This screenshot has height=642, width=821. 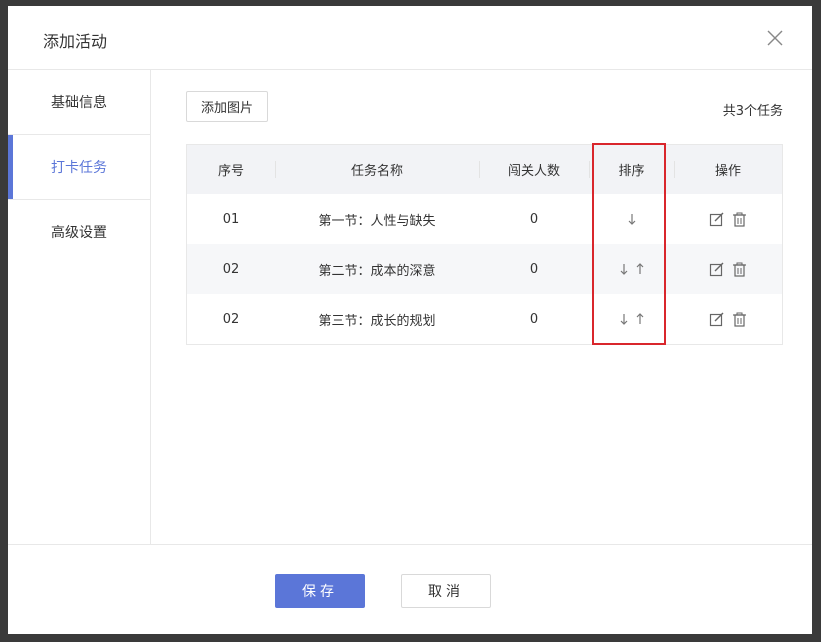 What do you see at coordinates (377, 271) in the screenshot?
I see `row-task-name: 第二节：成本的深意` at bounding box center [377, 271].